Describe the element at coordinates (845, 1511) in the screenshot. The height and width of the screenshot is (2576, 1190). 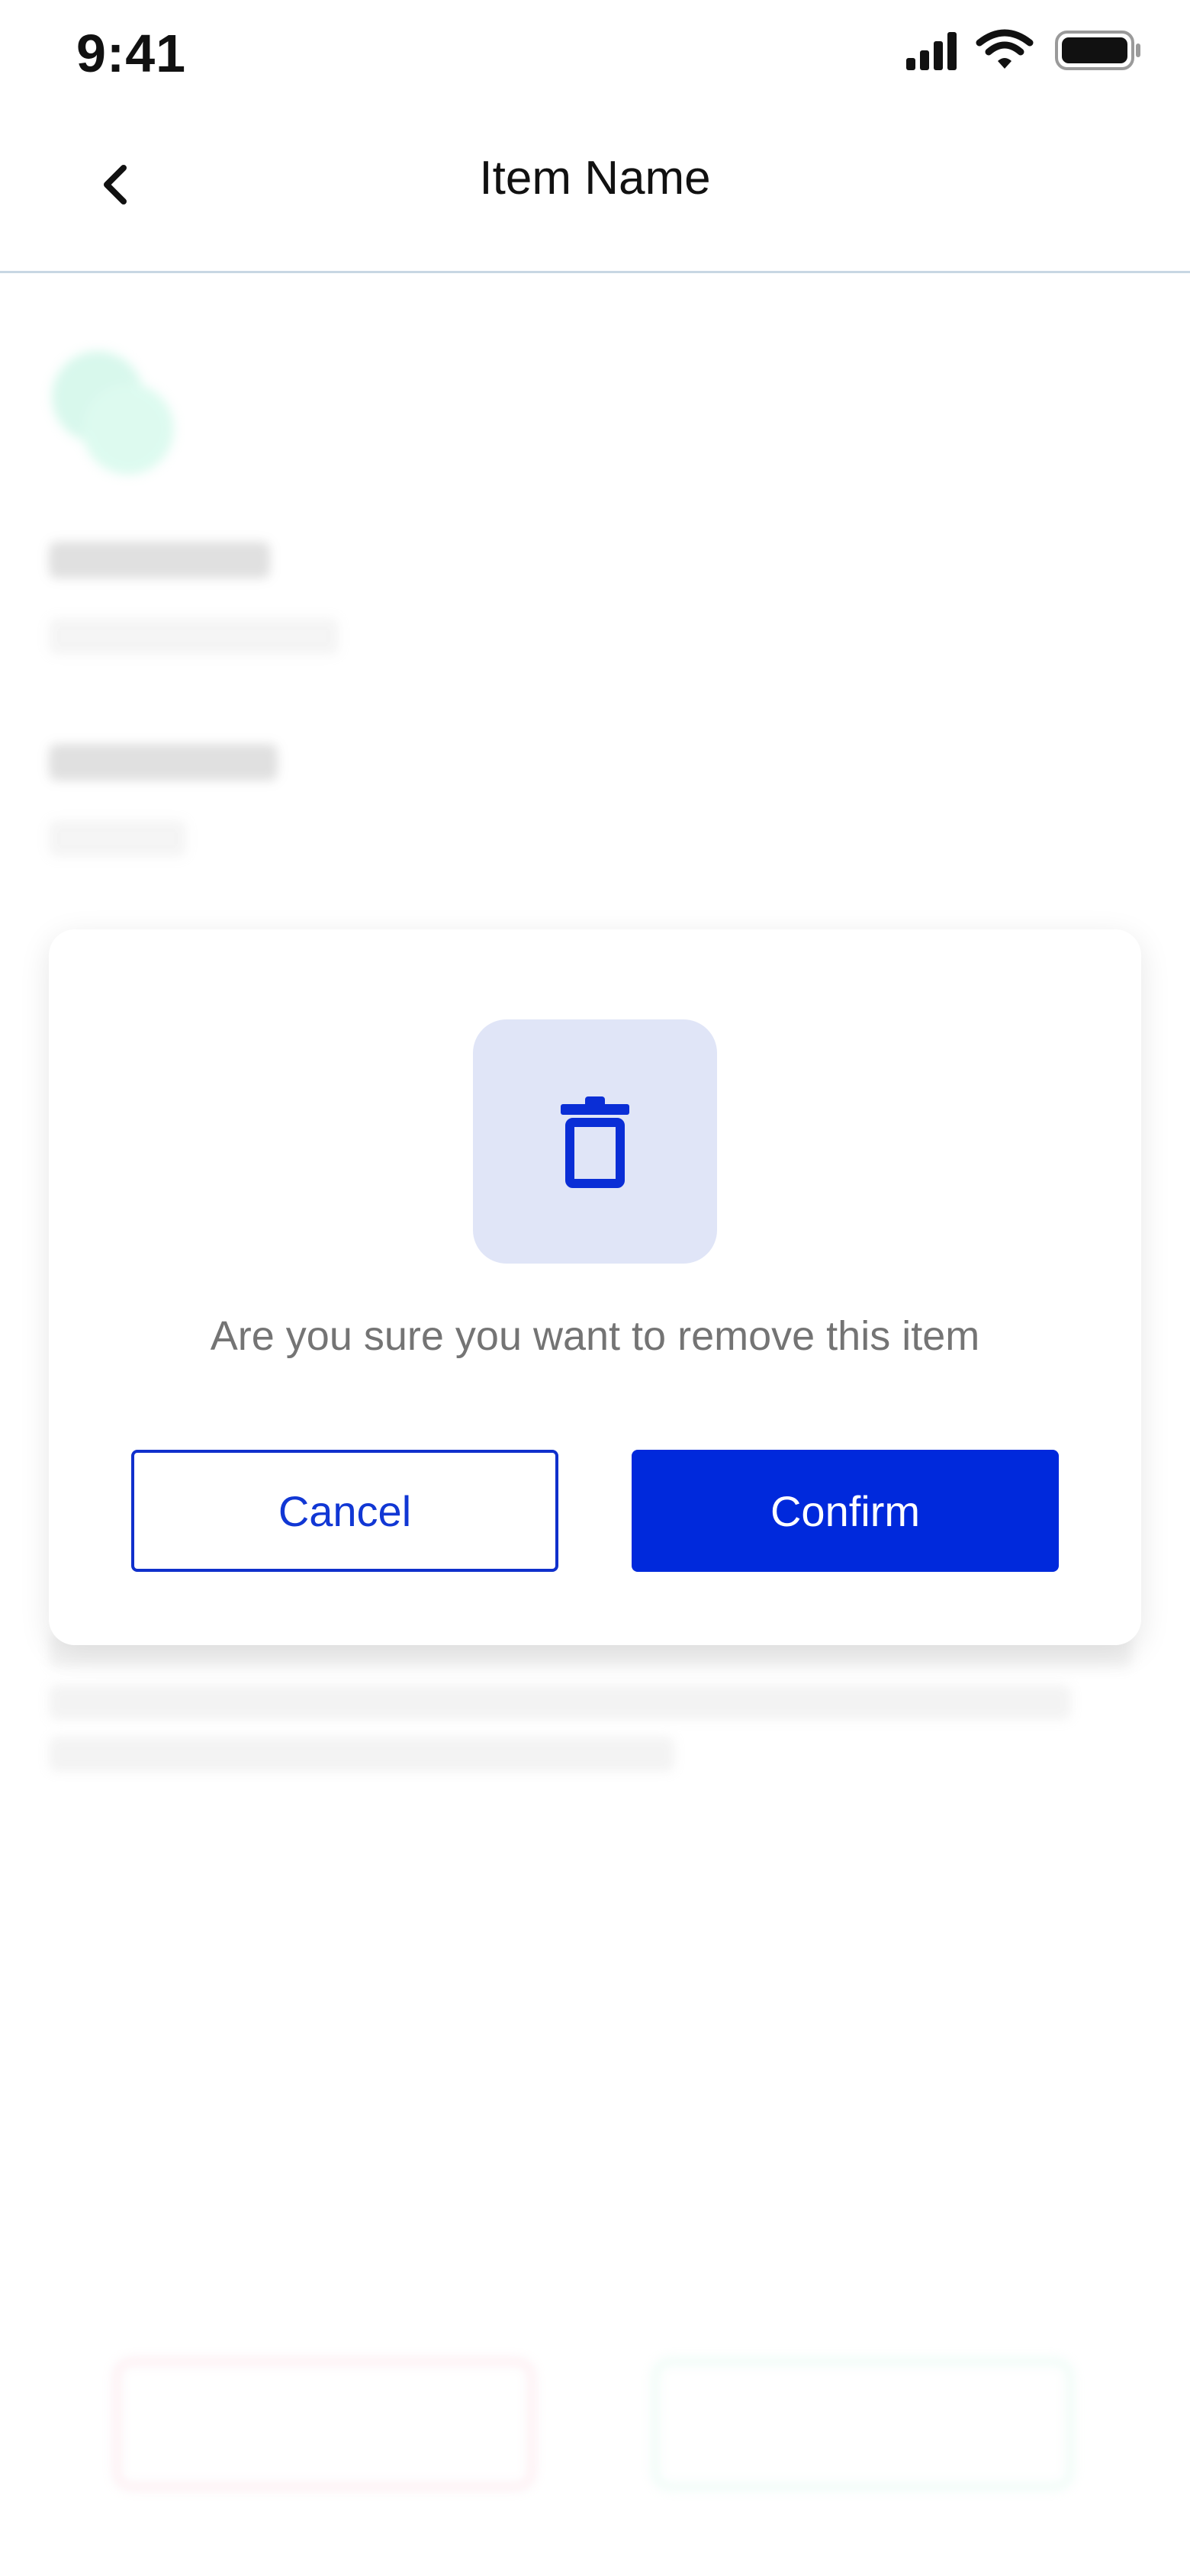
I see `confirm-button: Confirm` at that location.